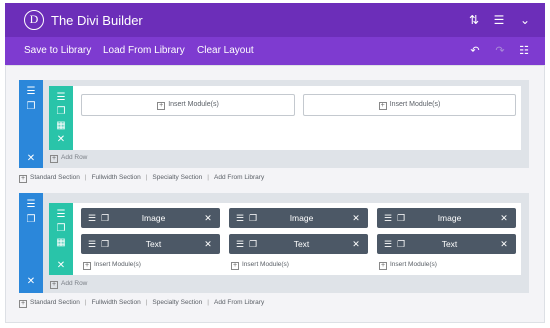 The width and height of the screenshot is (550, 328). I want to click on row-1-handle: ☰ ❐ ▦ ✕, so click(61, 118).